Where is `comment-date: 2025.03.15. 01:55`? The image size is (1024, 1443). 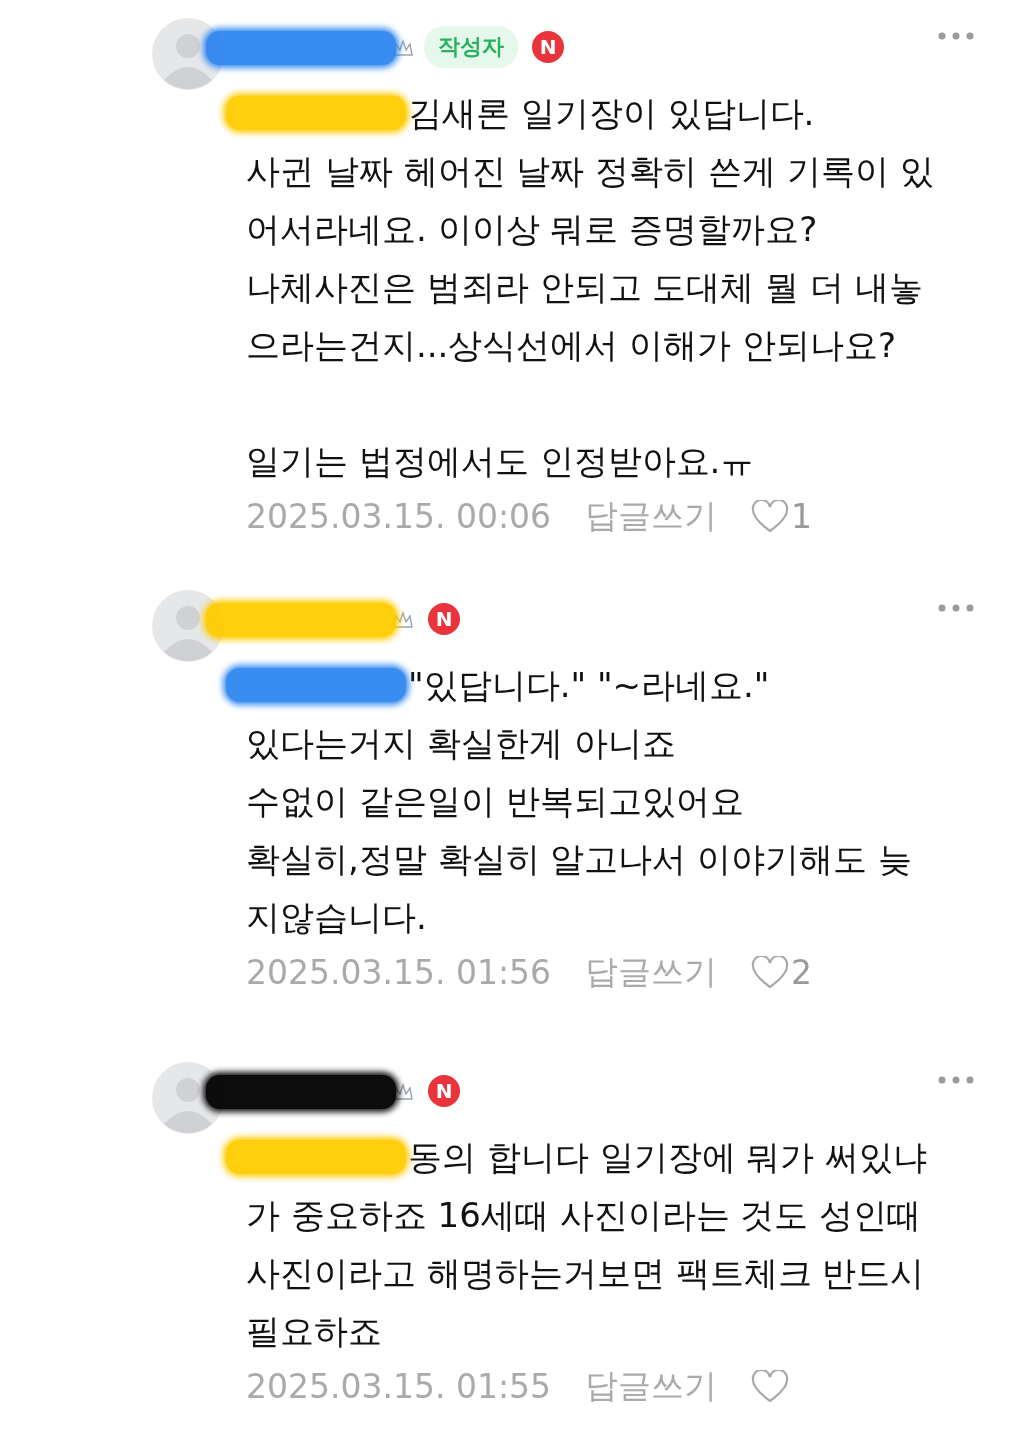 comment-date: 2025.03.15. 01:55 is located at coordinates (399, 1386).